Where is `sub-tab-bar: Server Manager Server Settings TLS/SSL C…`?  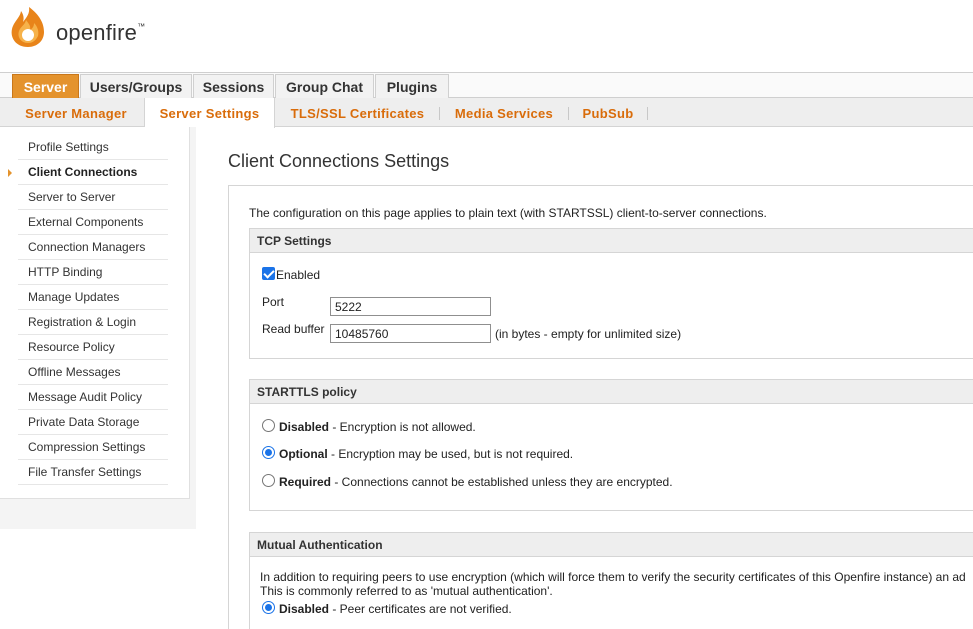
sub-tab-bar: Server Manager Server Settings TLS/SSL C… is located at coordinates (486, 113).